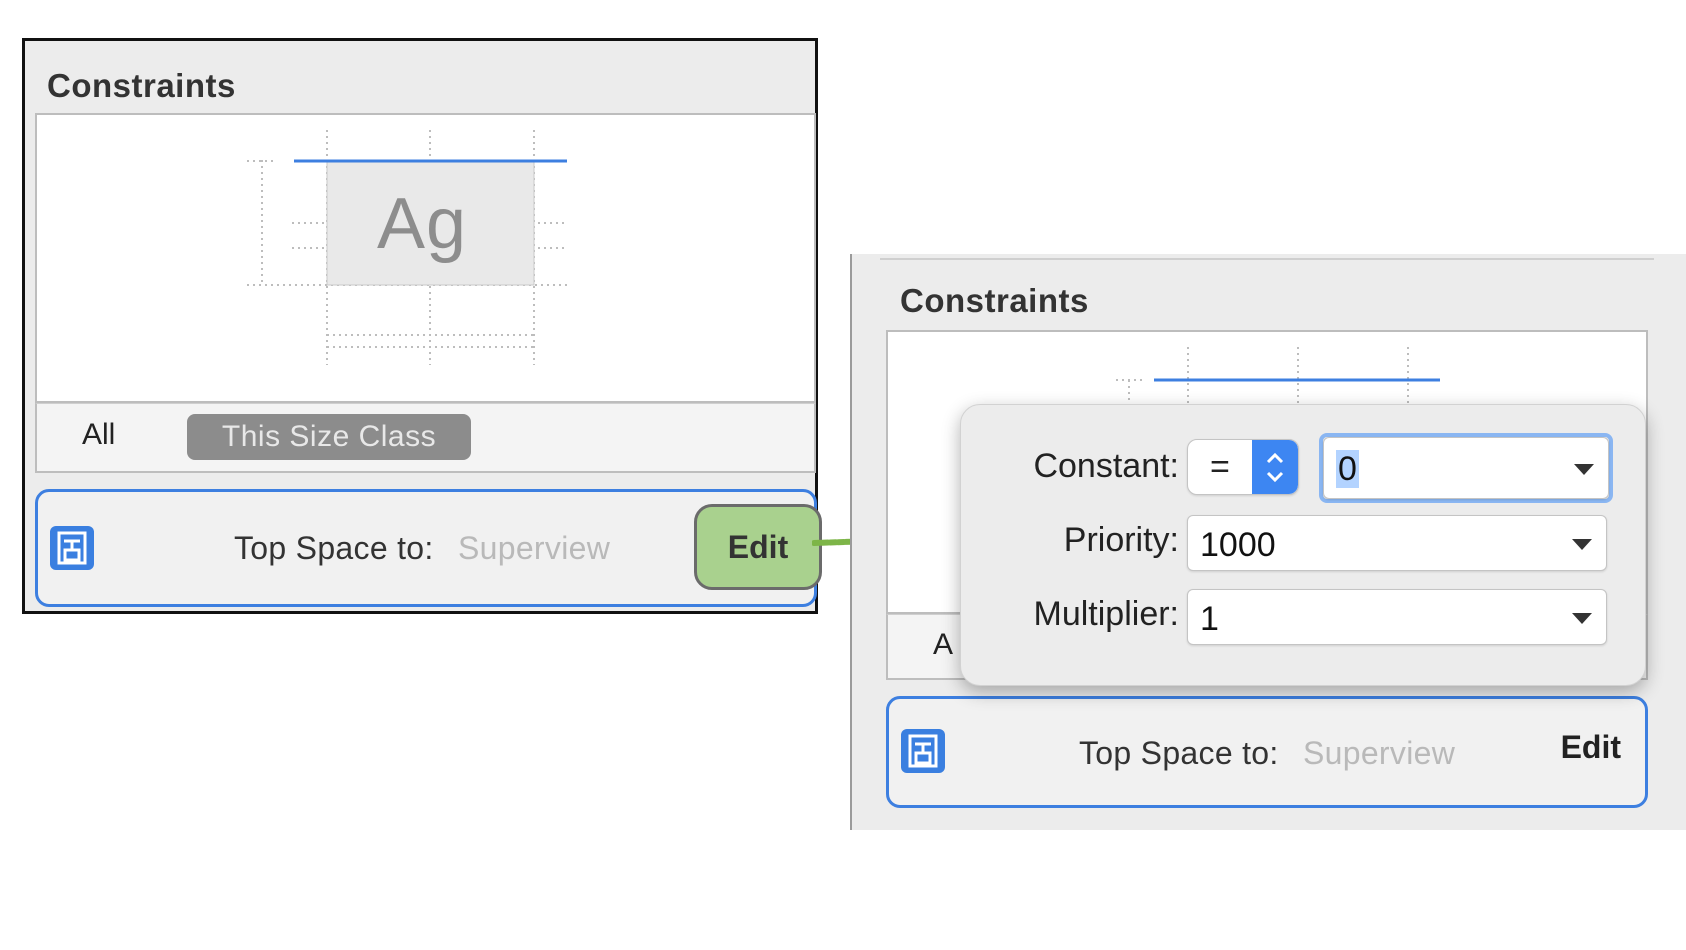  Describe the element at coordinates (1121, 540) in the screenshot. I see `priority-label: Priority:` at that location.